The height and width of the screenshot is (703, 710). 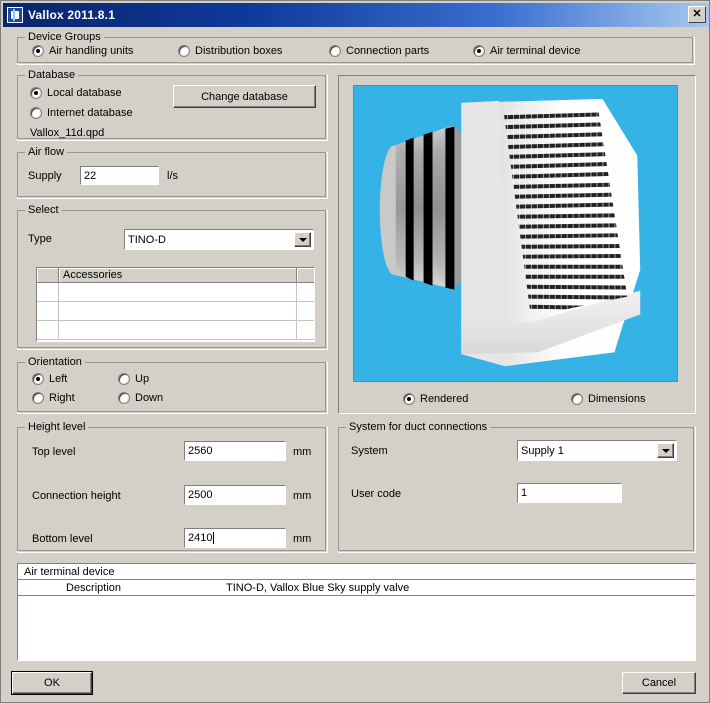 What do you see at coordinates (356, 572) in the screenshot?
I see `details-header-row: Air terminal device` at bounding box center [356, 572].